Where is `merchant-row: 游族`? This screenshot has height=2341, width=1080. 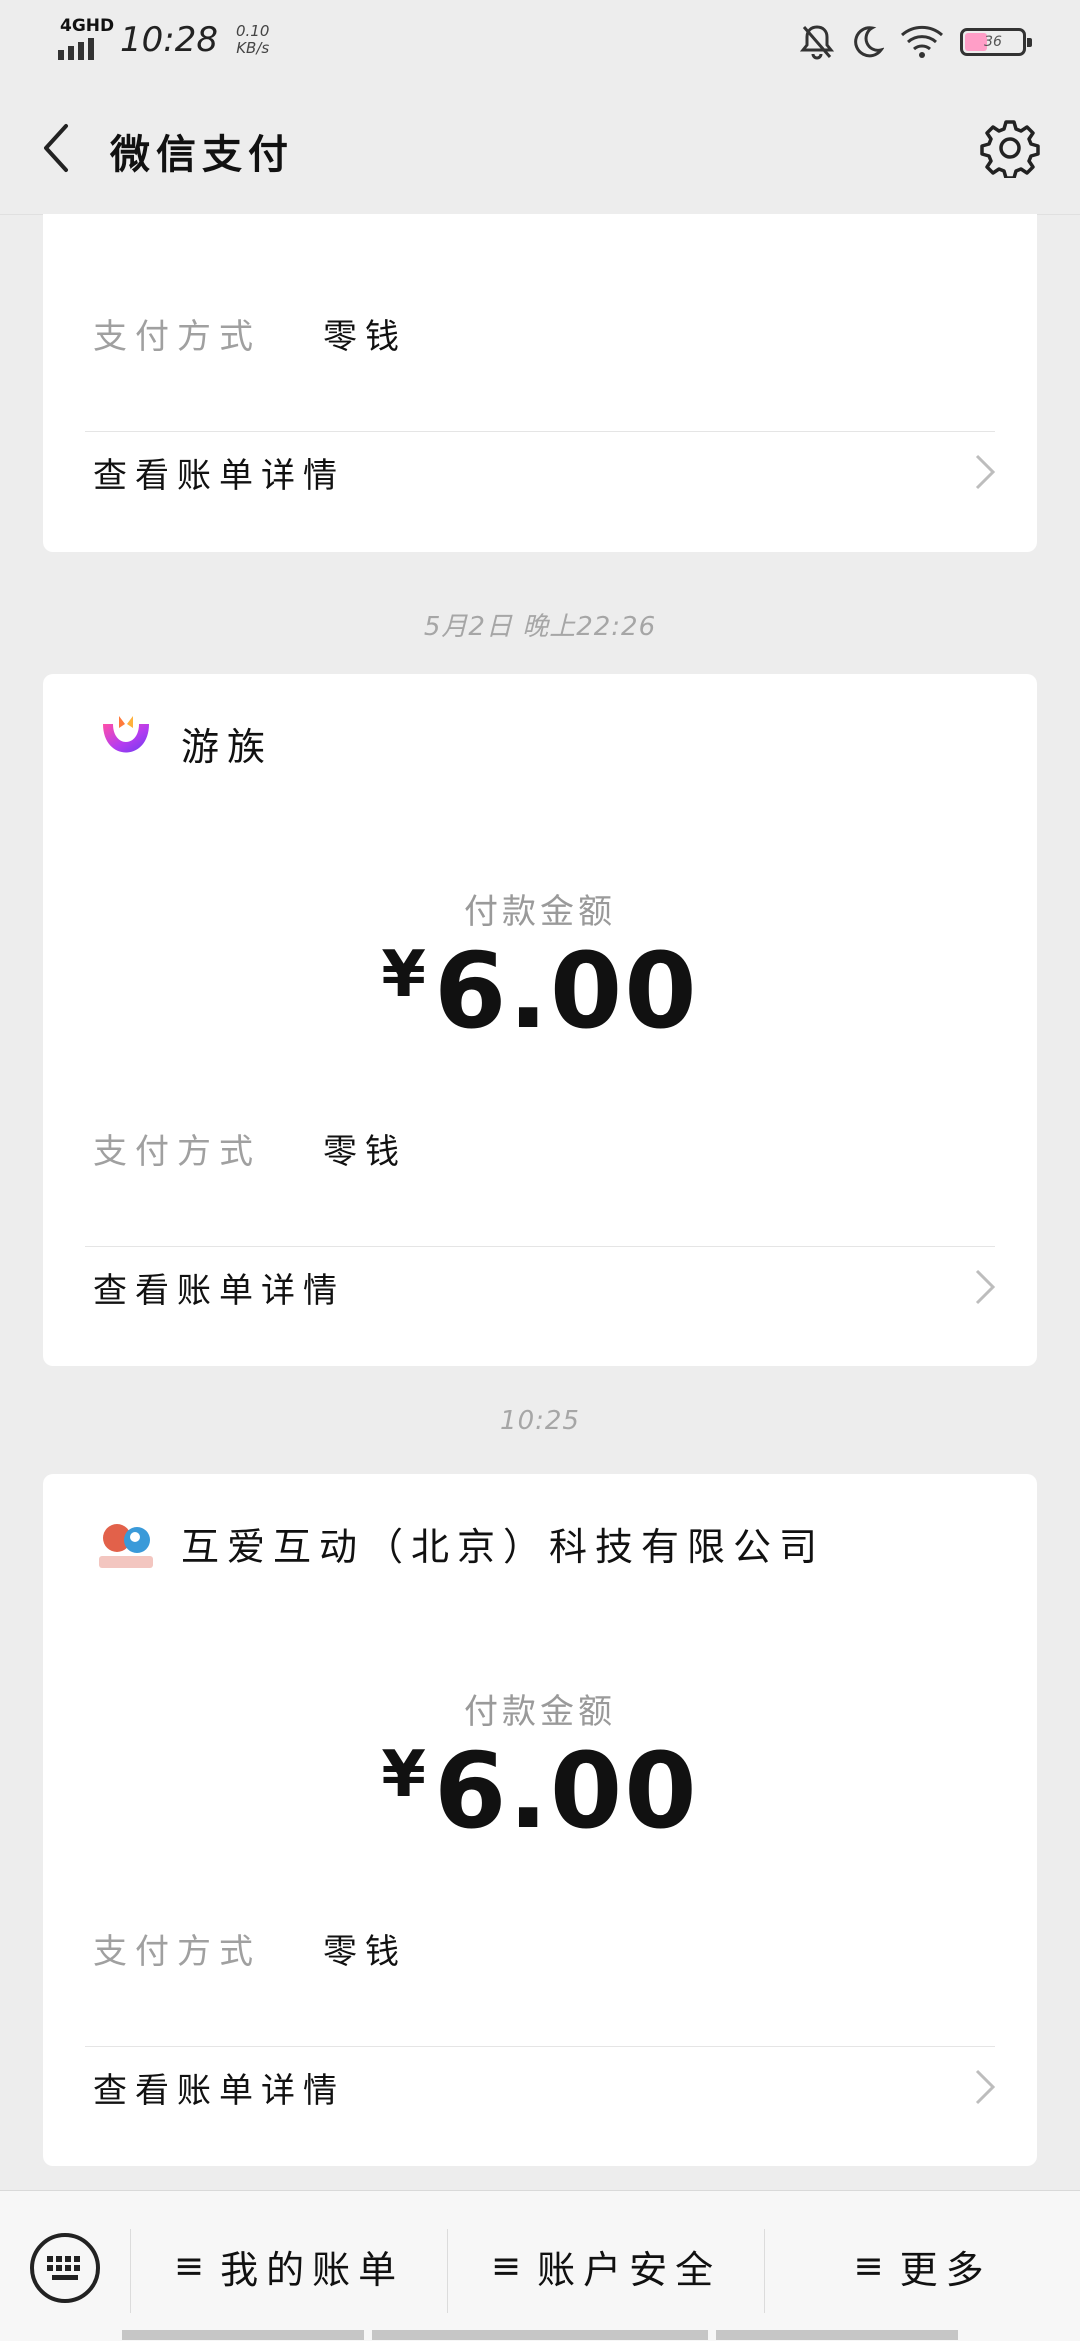 merchant-row: 游族 is located at coordinates (184, 743).